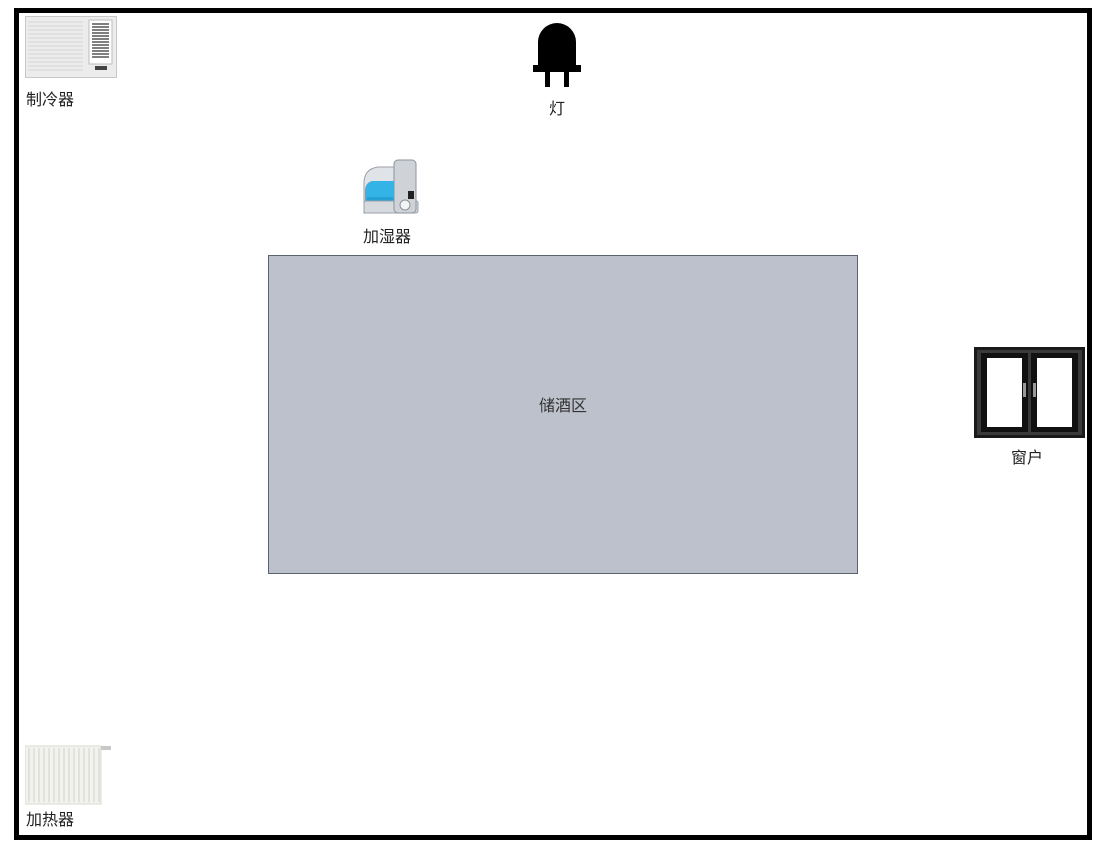 Image resolution: width=1104 pixels, height=851 pixels. Describe the element at coordinates (1027, 457) in the screenshot. I see `window-label: 窗户` at that location.